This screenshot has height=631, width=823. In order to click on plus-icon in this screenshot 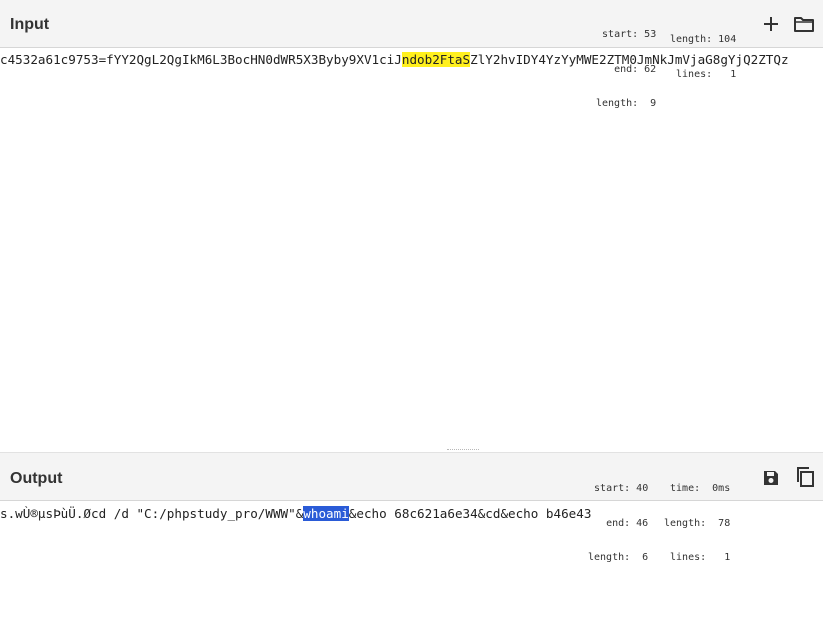, I will do `click(771, 24)`.